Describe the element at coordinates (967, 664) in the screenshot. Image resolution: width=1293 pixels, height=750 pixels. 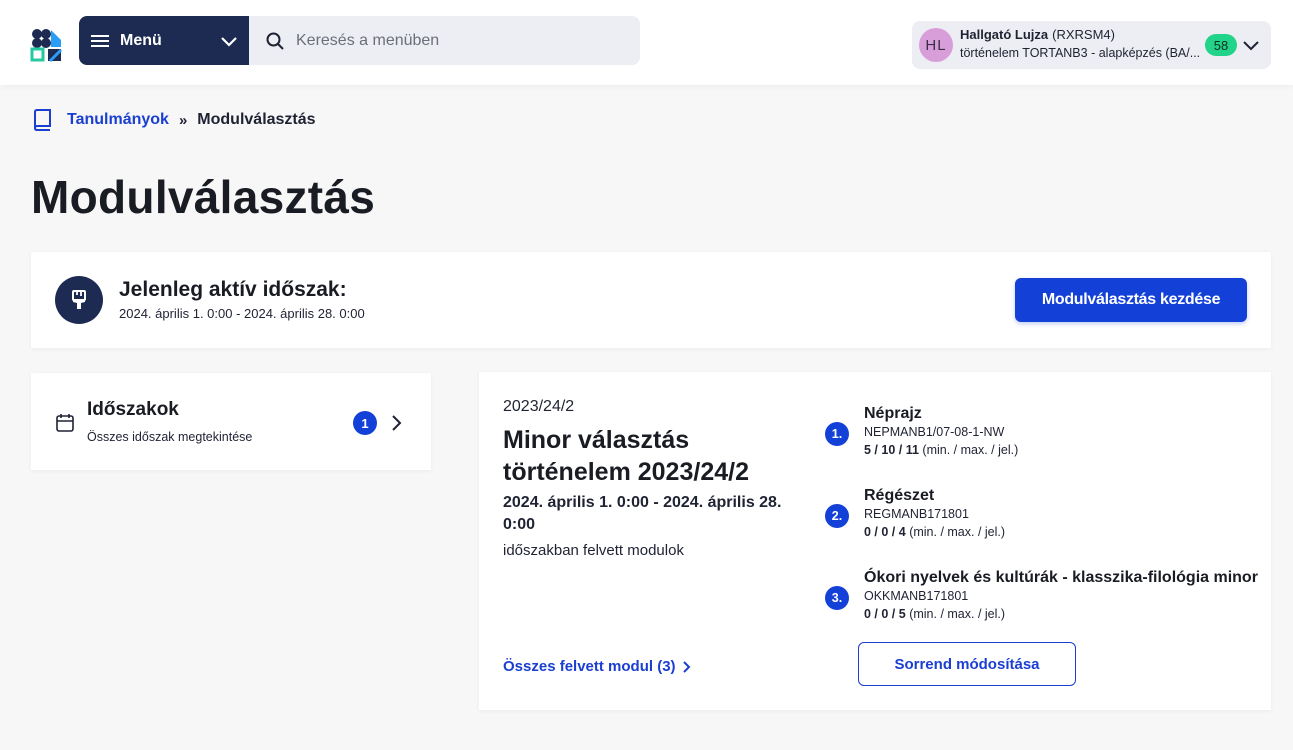
I see `change-order-button: Sorrend módosítása` at that location.